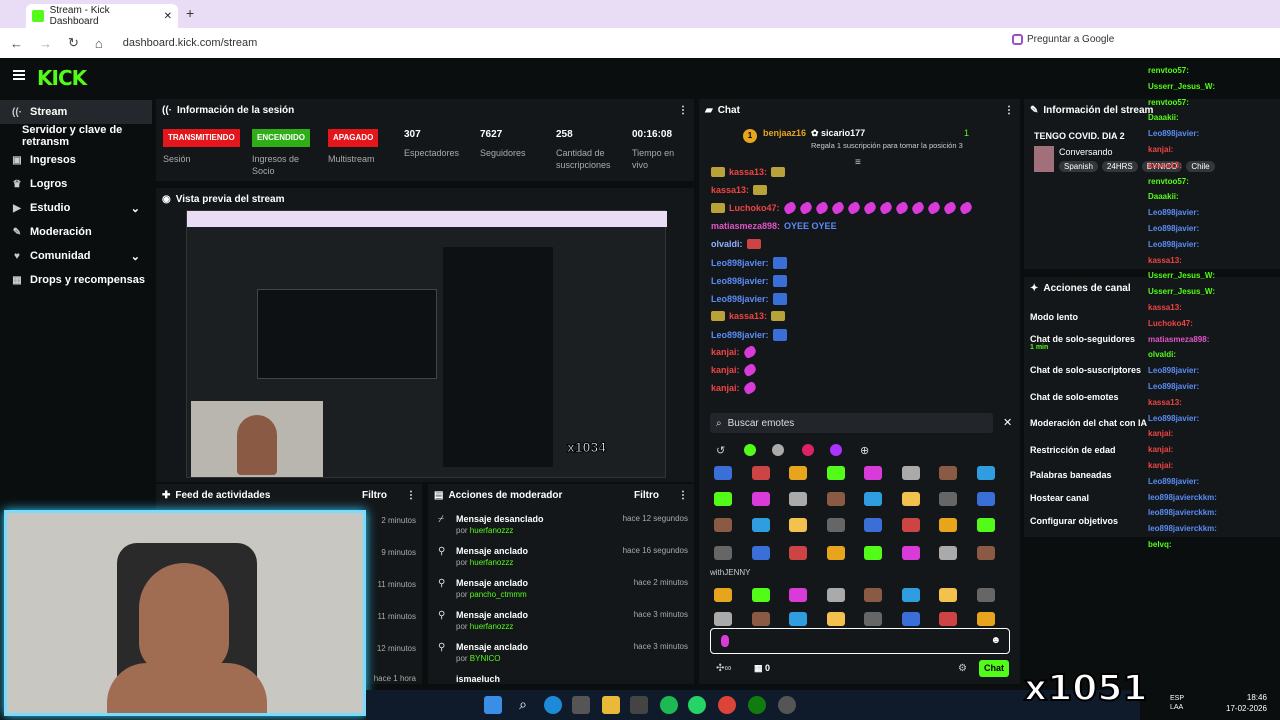 Image resolution: width=1280 pixels, height=720 pixels. What do you see at coordinates (864, 450) in the screenshot?
I see `global-emotes-icon: ⊕` at bounding box center [864, 450].